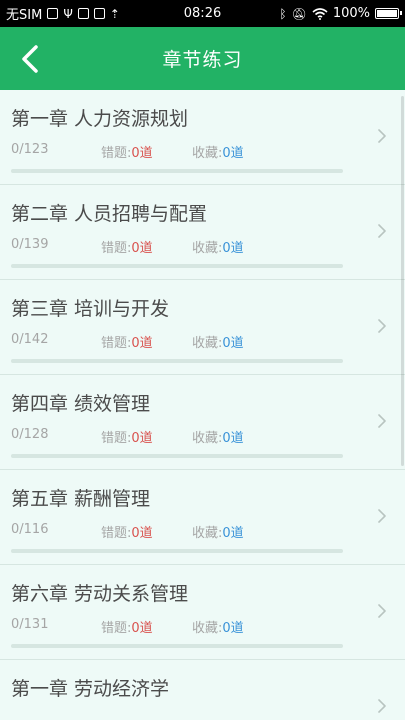 The image size is (405, 720). Describe the element at coordinates (90, 309) in the screenshot. I see `chapter-title: 第三章 培训与开发` at that location.